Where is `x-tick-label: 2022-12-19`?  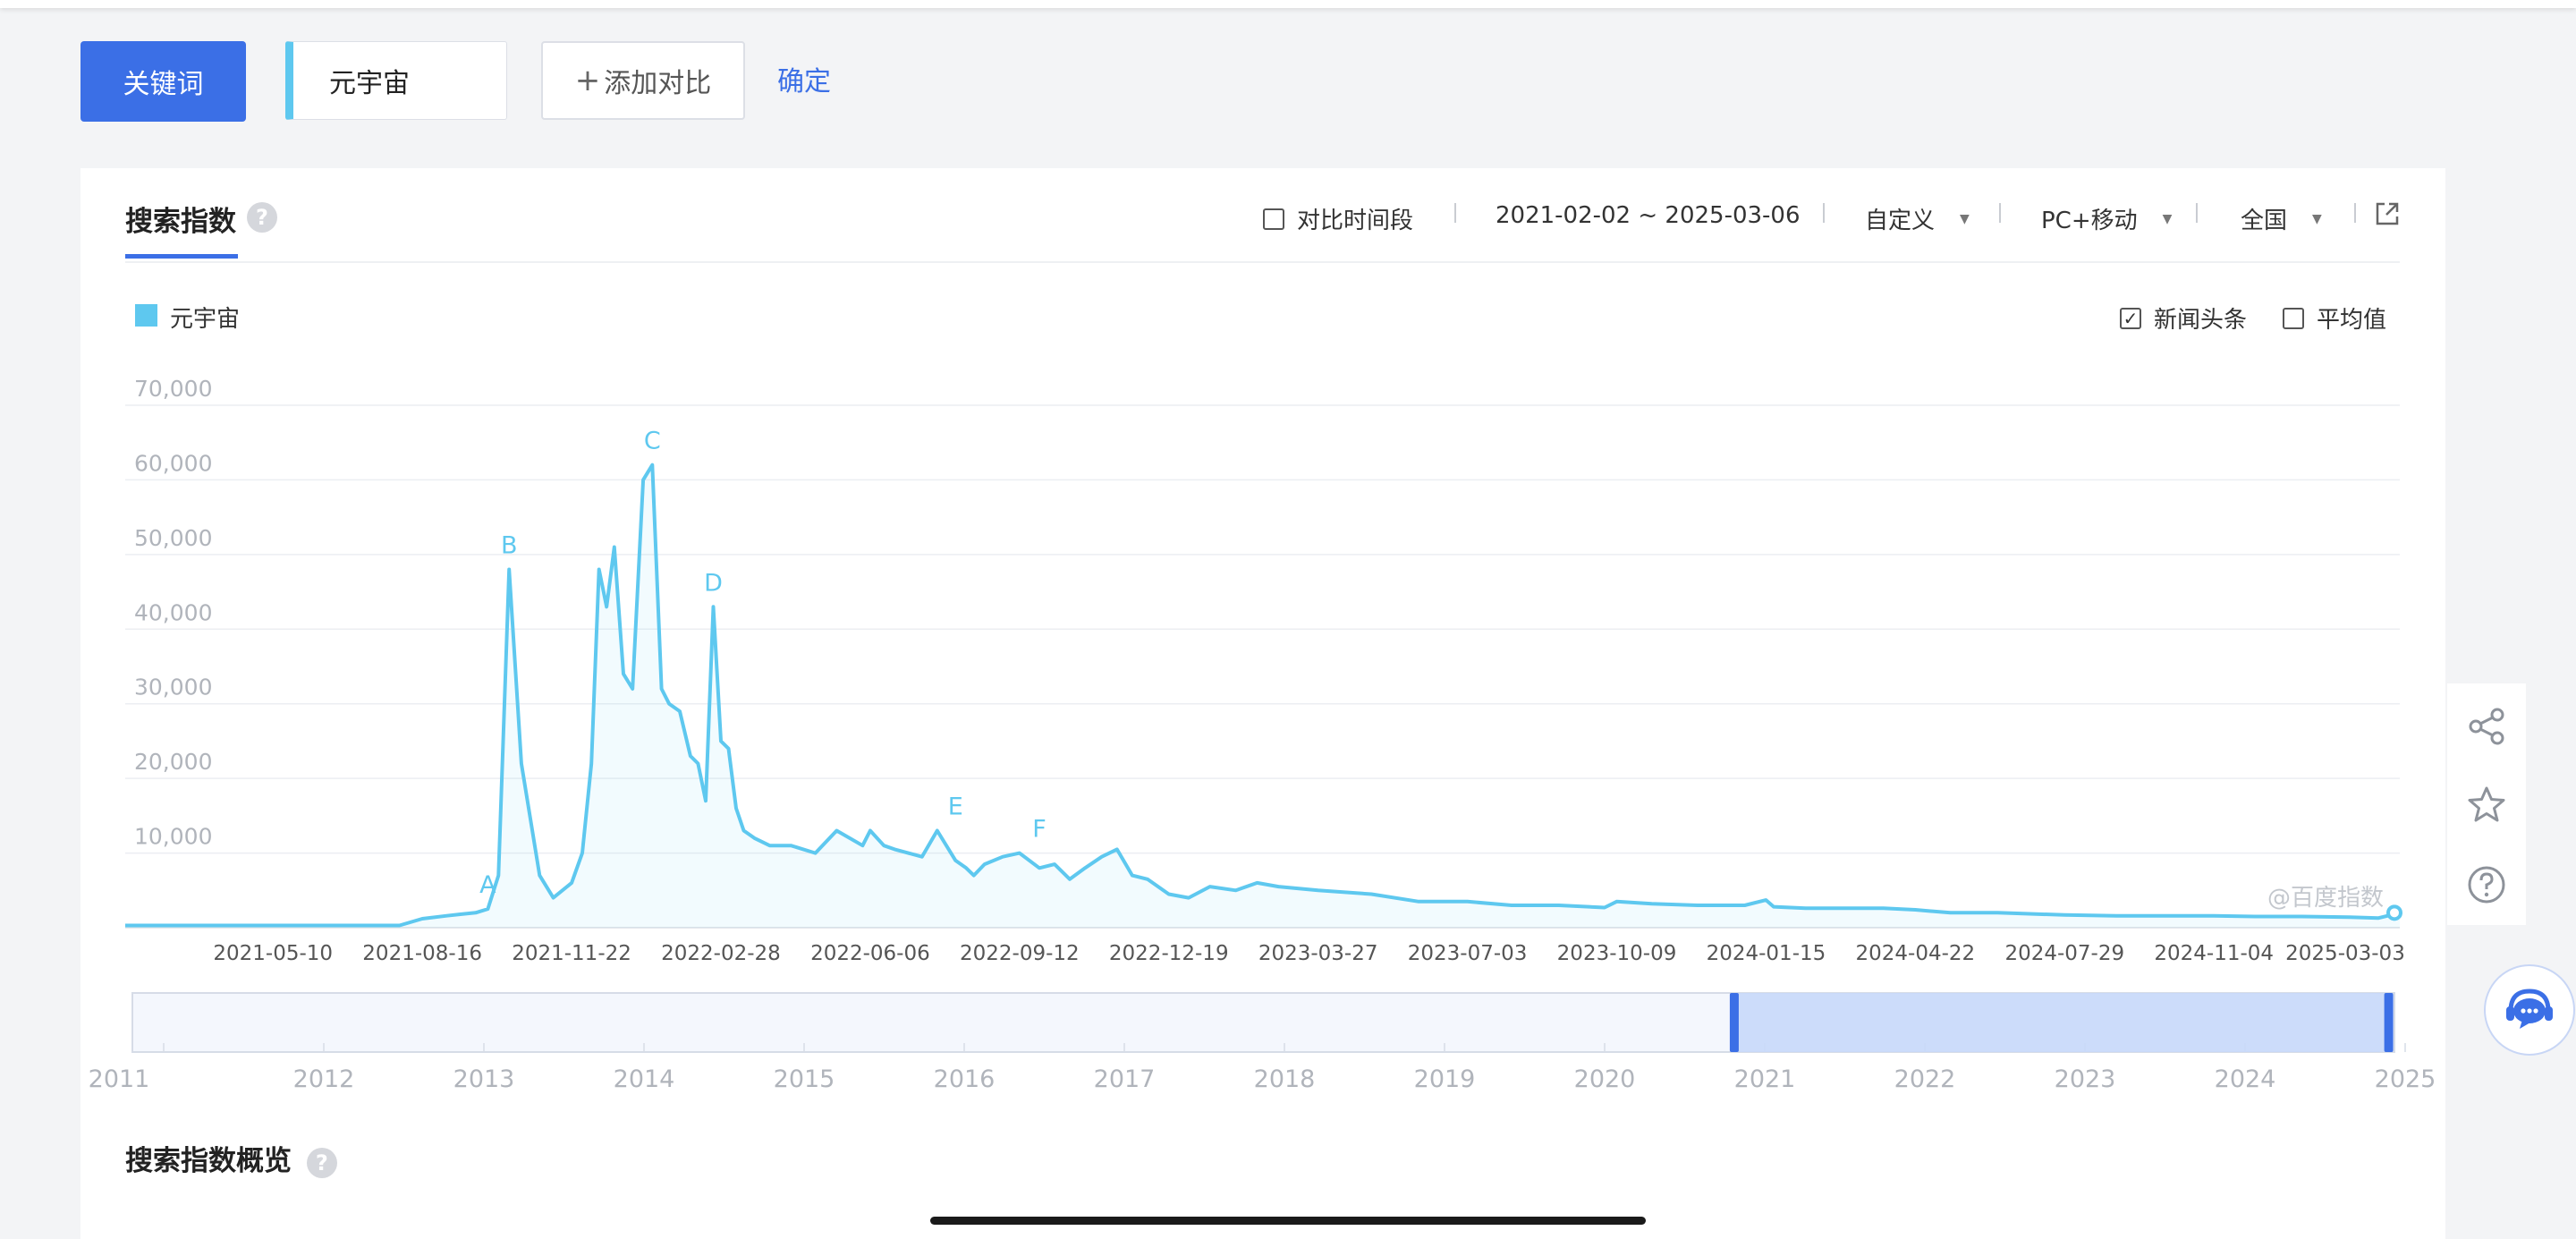
x-tick-label: 2022-12-19 is located at coordinates (1169, 953).